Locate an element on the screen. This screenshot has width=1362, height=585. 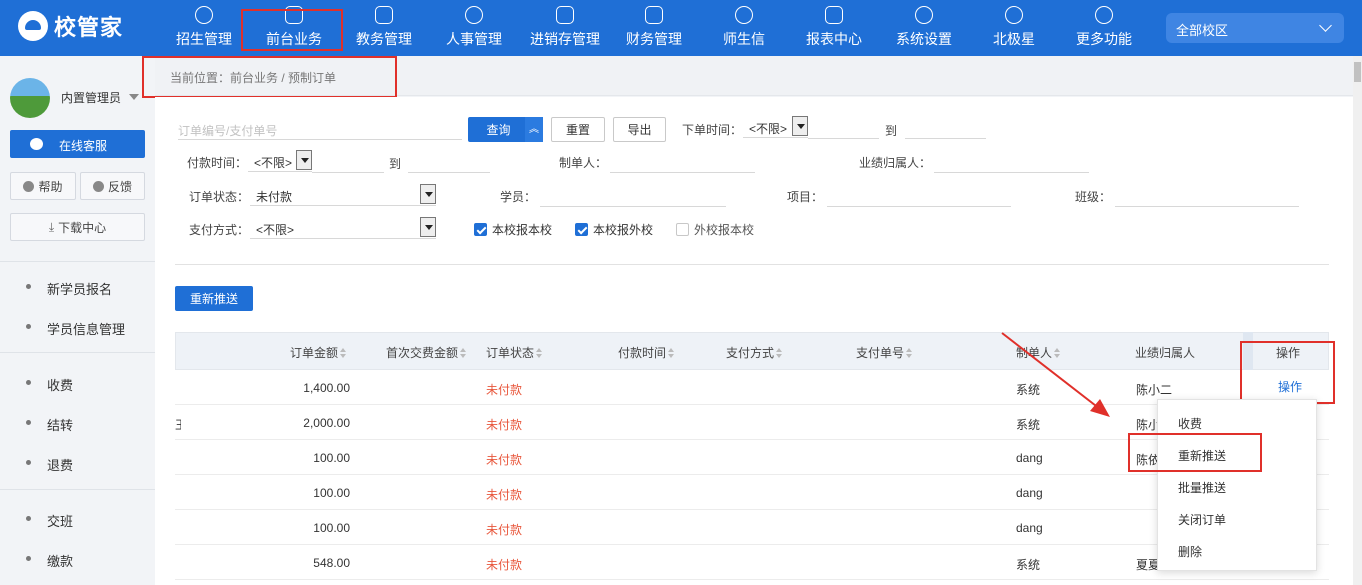
highlight-box-nav is located at coordinates (292, 30).